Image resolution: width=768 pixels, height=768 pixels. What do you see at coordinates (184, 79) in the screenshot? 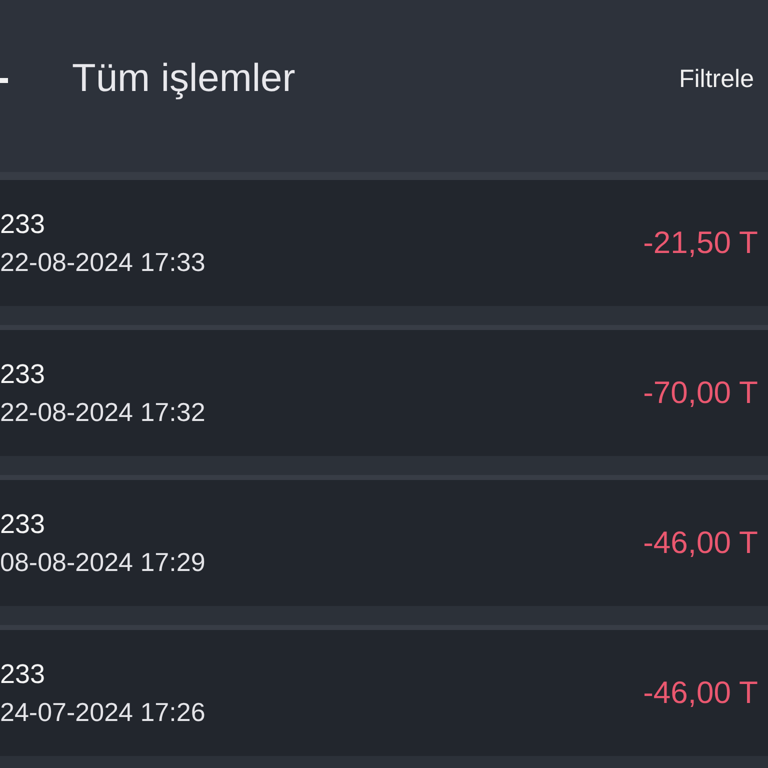
I see `page-title: Tüm işlemler` at bounding box center [184, 79].